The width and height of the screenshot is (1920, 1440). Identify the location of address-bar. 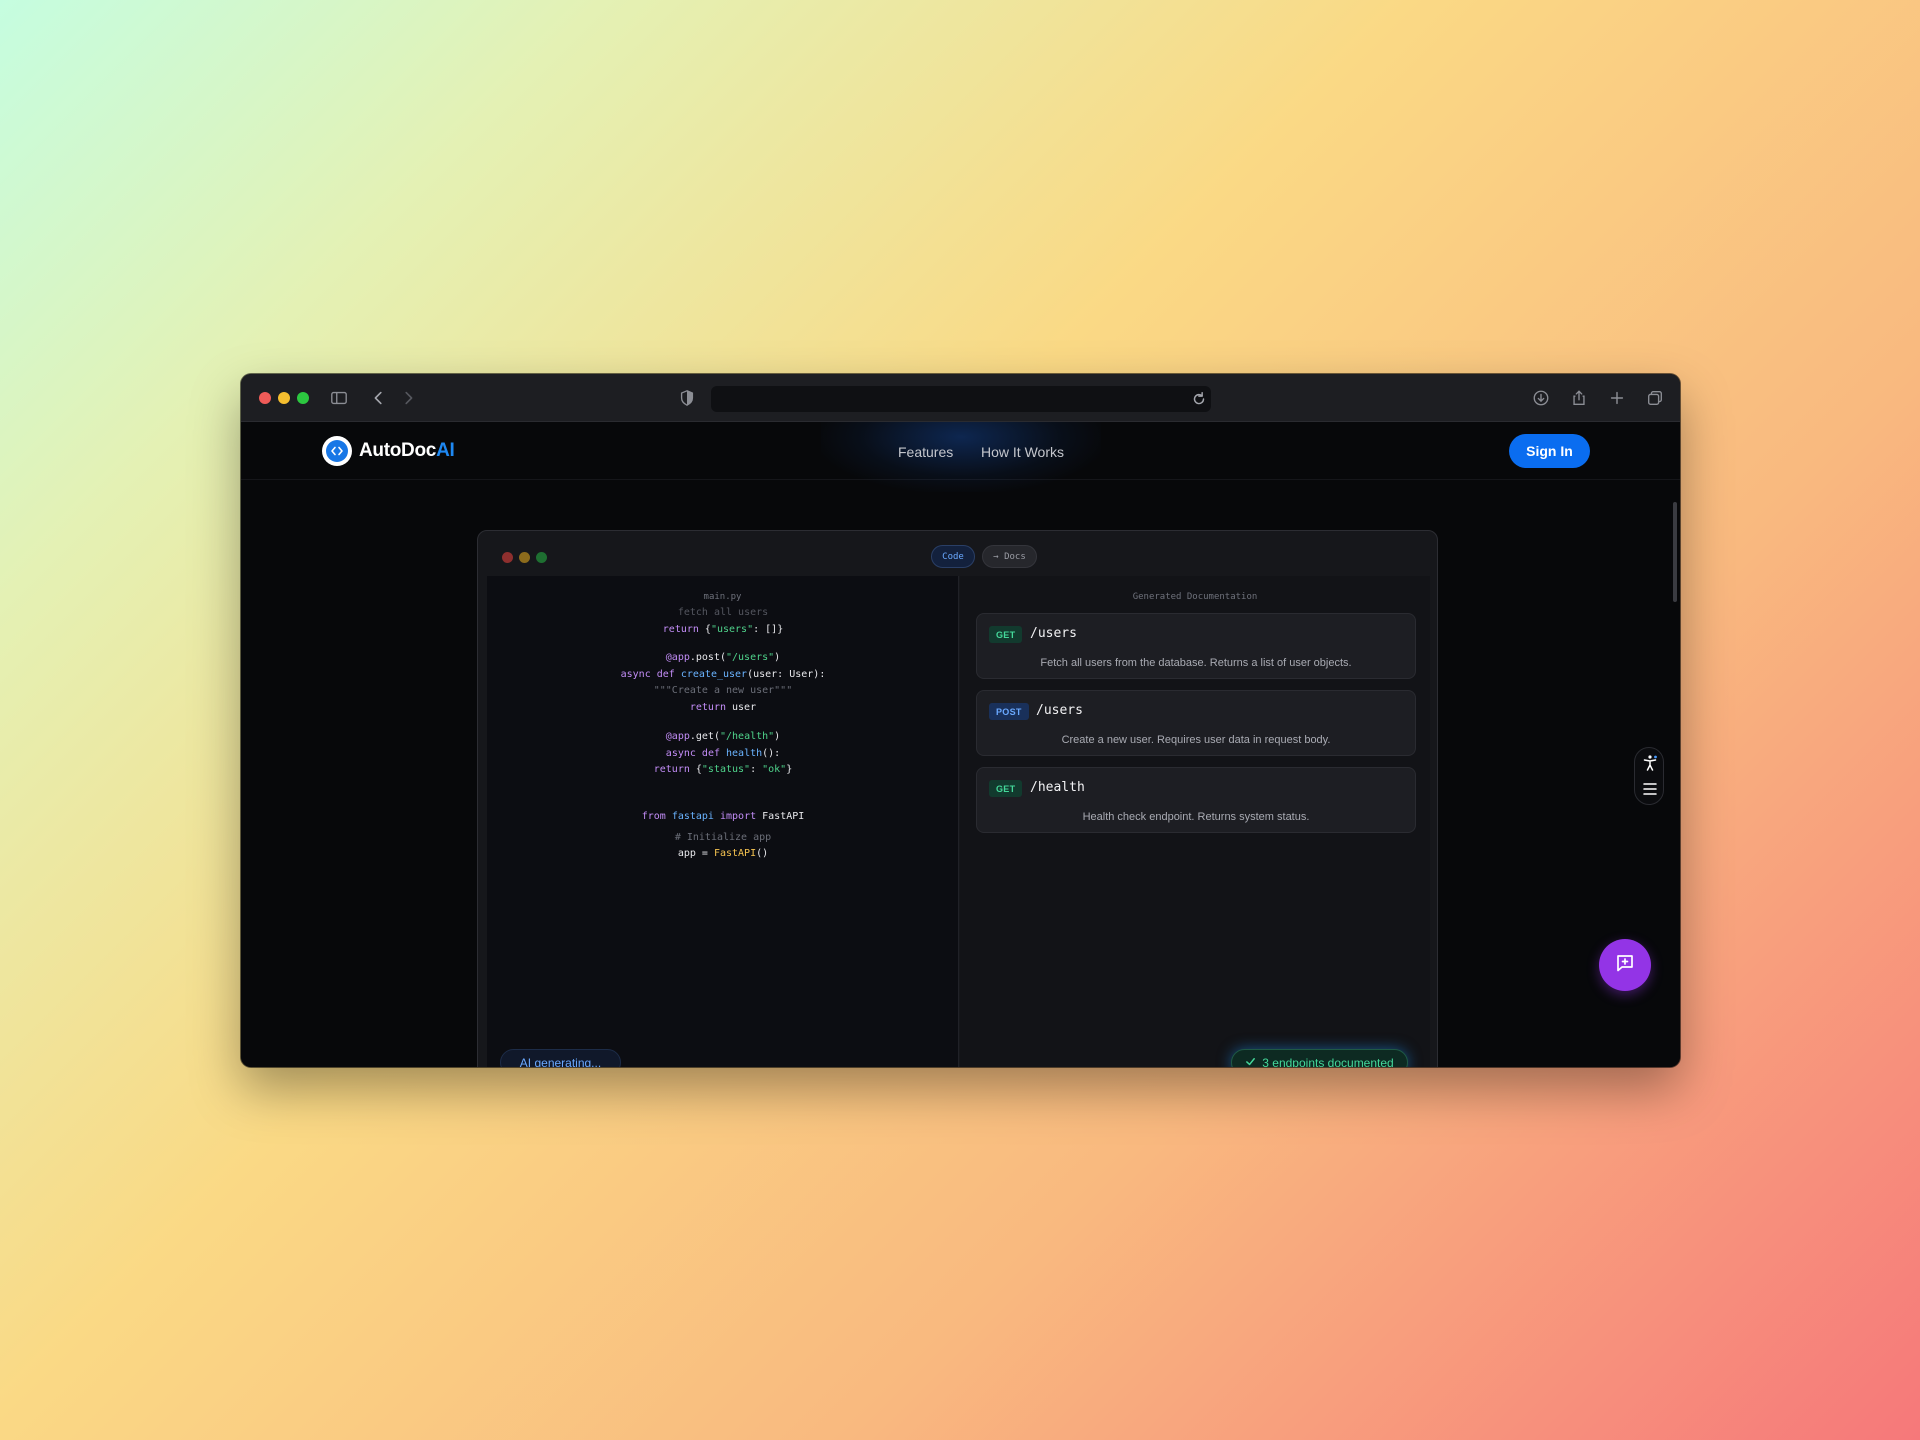
(961, 399).